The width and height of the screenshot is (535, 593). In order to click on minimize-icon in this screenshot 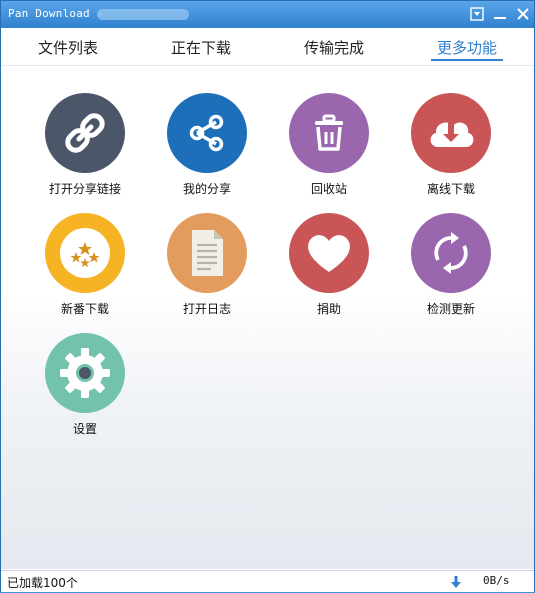, I will do `click(500, 18)`.